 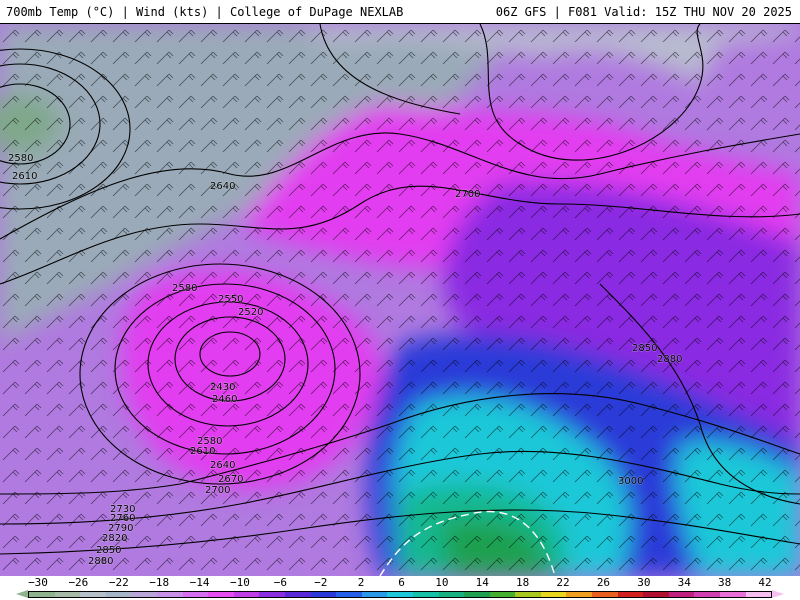 What do you see at coordinates (230, 479) in the screenshot?
I see `contour-label: 2670` at bounding box center [230, 479].